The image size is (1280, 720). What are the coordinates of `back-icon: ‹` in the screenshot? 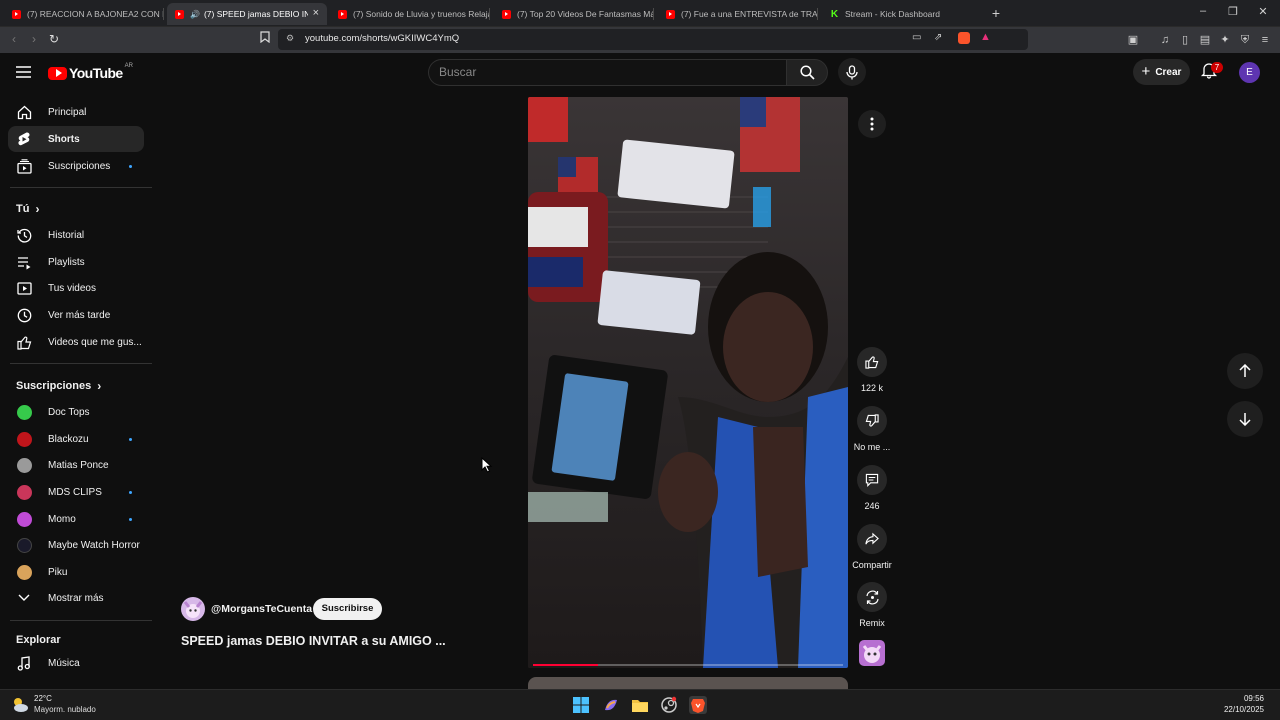 It's located at (14, 39).